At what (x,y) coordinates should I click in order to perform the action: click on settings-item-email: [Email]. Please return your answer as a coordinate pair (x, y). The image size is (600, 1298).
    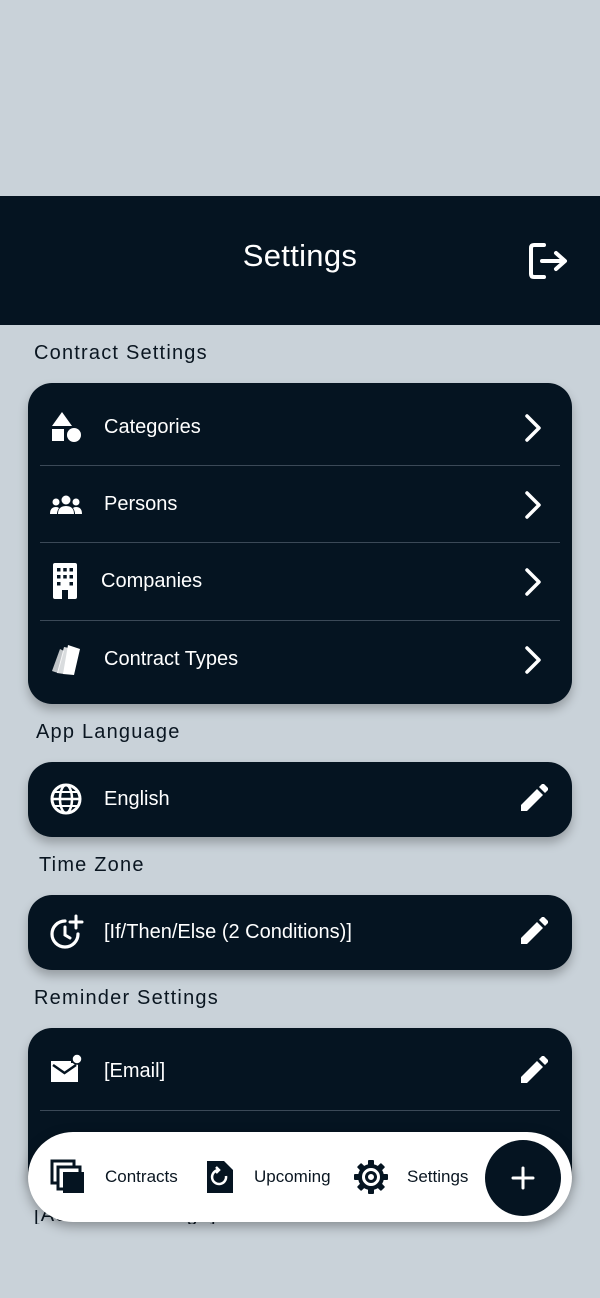
    Looking at the image, I should click on (300, 1070).